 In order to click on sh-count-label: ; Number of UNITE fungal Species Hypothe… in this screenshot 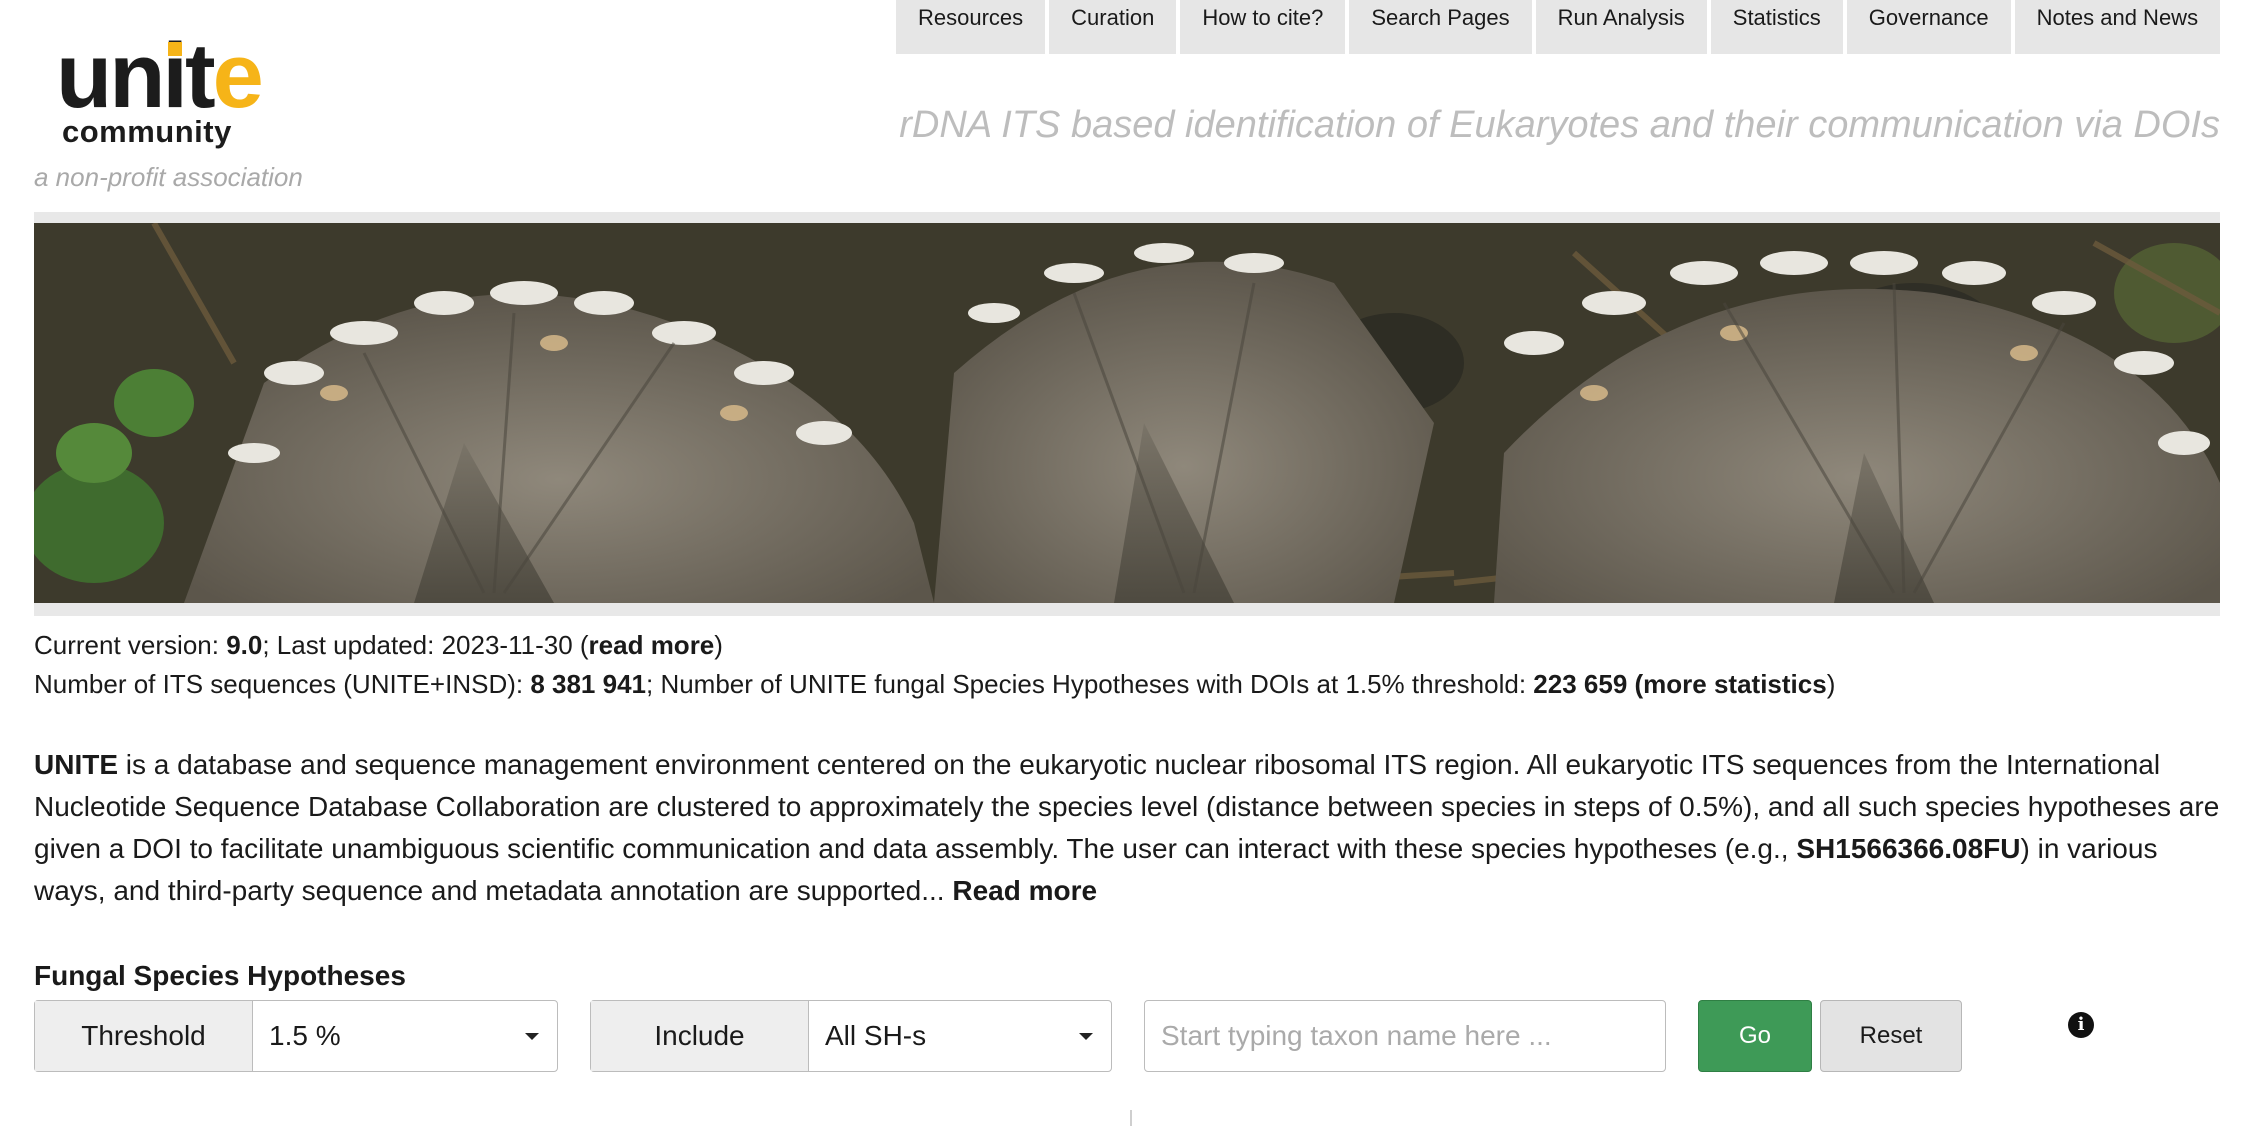, I will do `click(1090, 684)`.